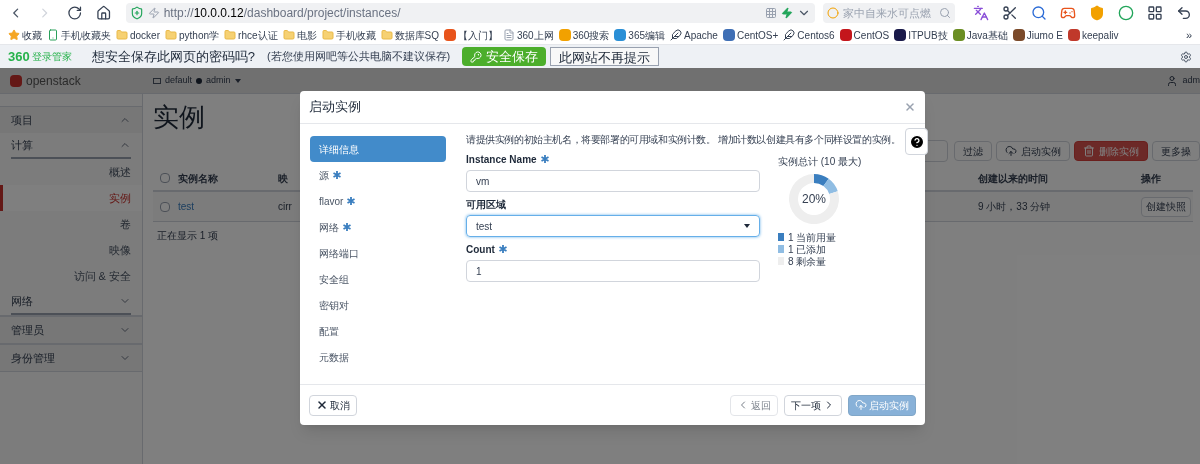 The image size is (1200, 464). Describe the element at coordinates (1183, 13) in the screenshot. I see `undo-icon` at that location.